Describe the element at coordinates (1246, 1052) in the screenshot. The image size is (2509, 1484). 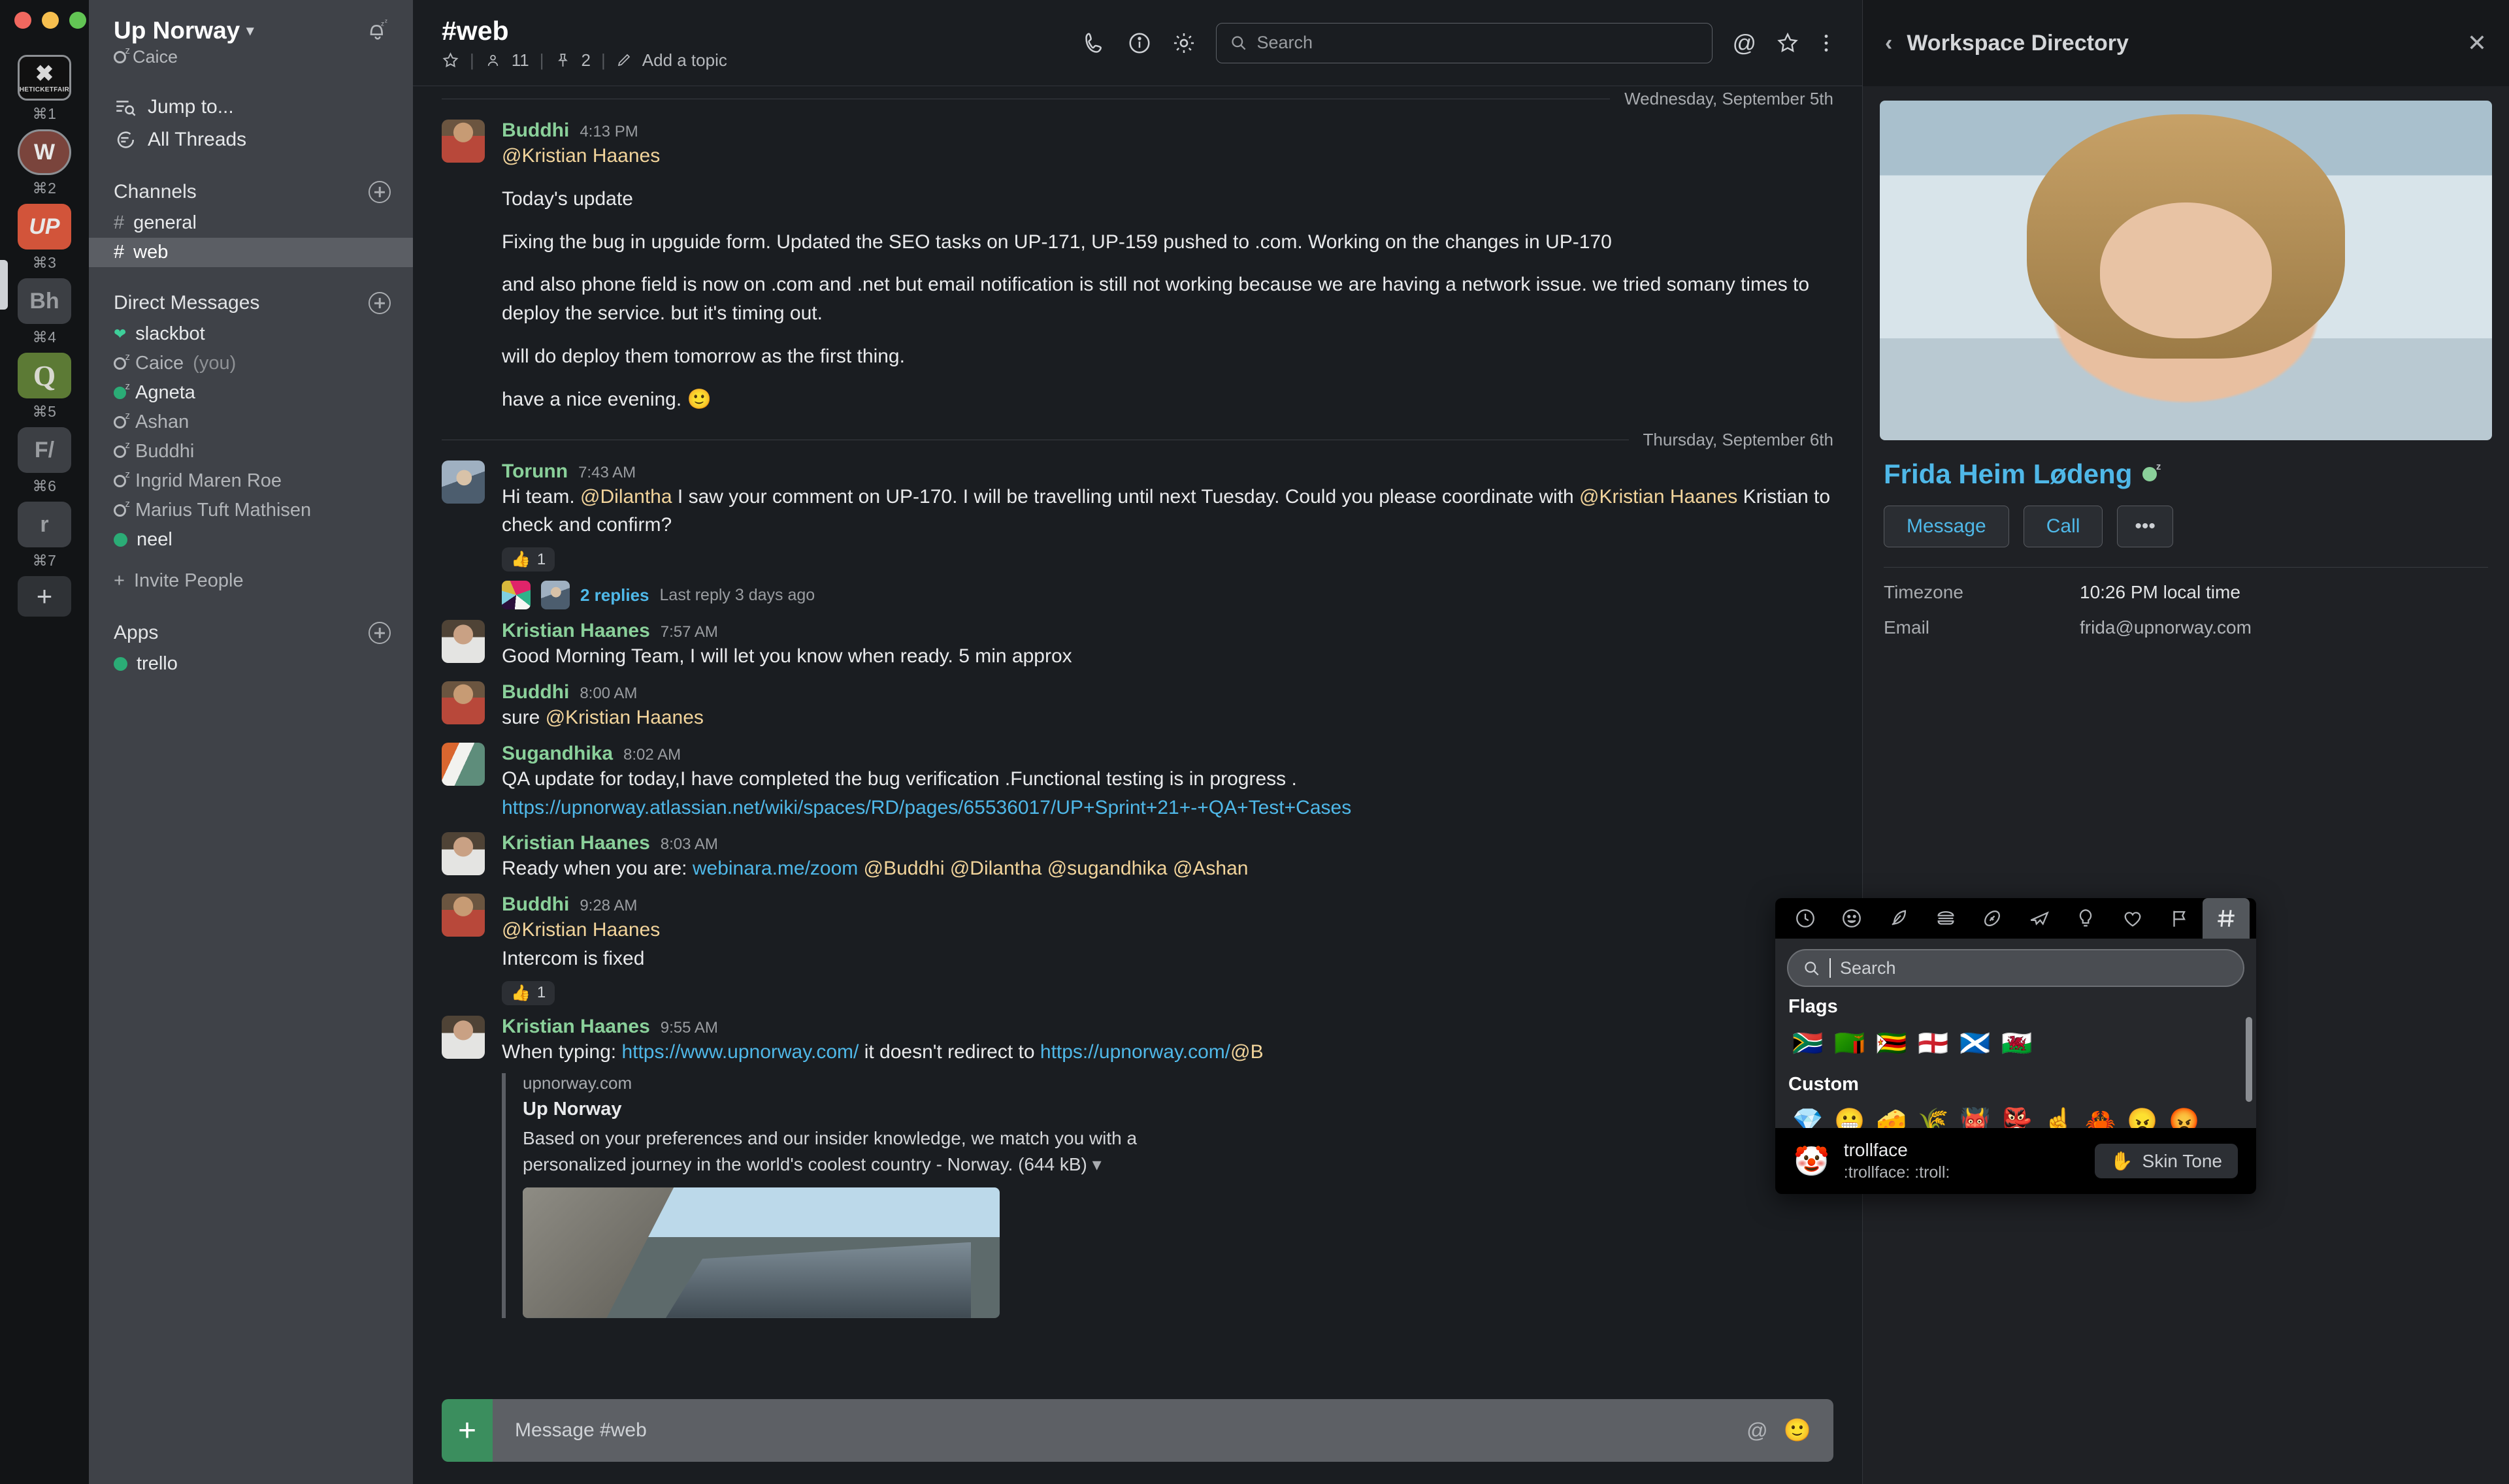
I see `message-mention-tail: @B` at that location.